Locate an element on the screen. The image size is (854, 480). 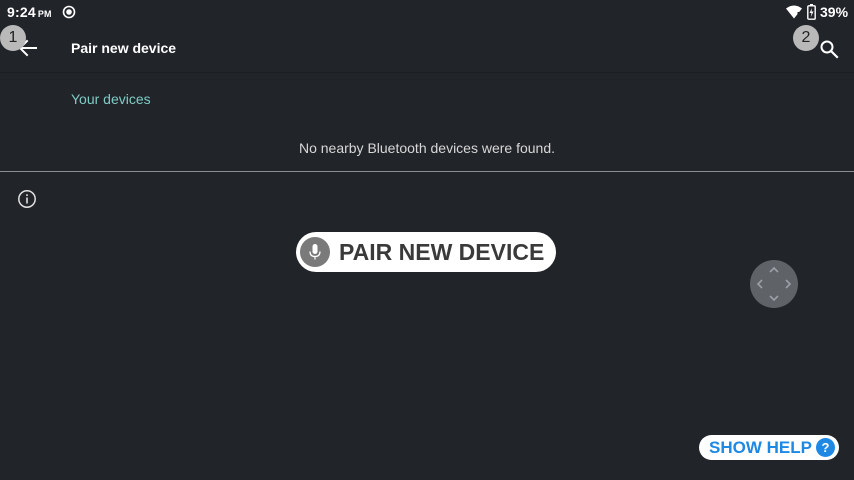
overlay-badge-search: 2 is located at coordinates (806, 38).